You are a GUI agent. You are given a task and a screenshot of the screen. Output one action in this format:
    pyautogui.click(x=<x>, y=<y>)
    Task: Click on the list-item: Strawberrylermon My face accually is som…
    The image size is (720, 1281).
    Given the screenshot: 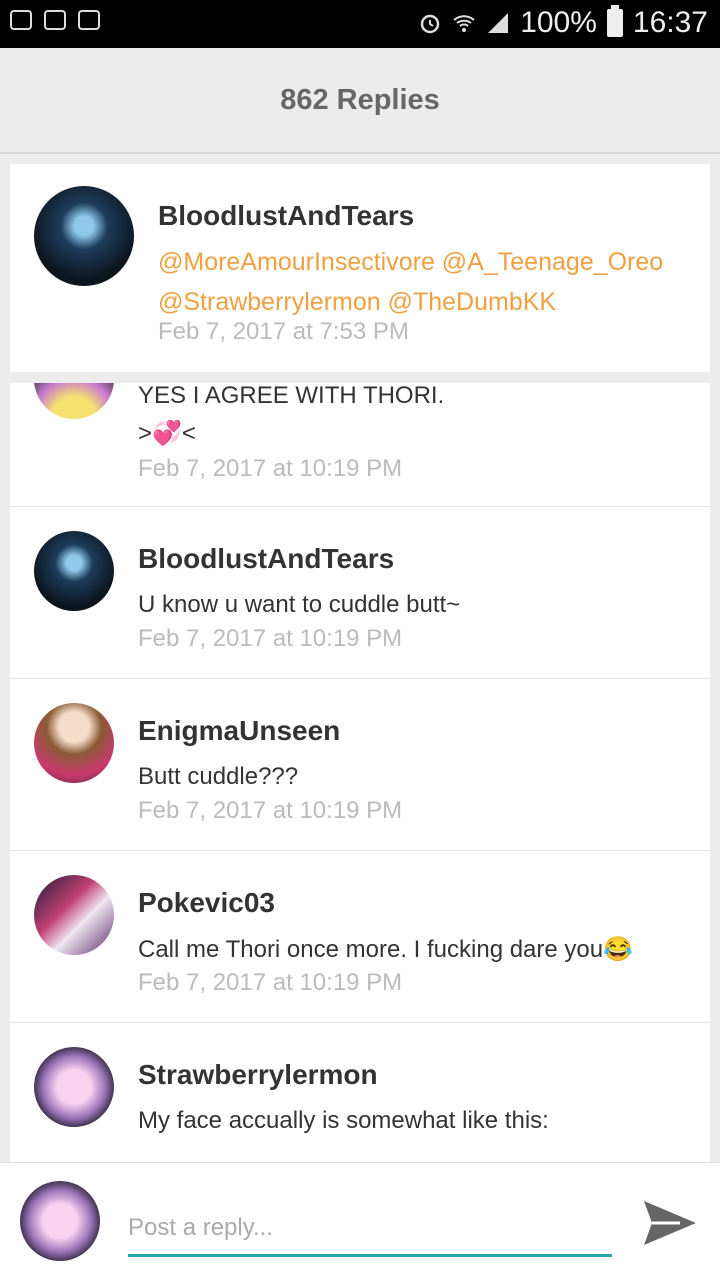 What is the action you would take?
    pyautogui.click(x=360, y=1092)
    